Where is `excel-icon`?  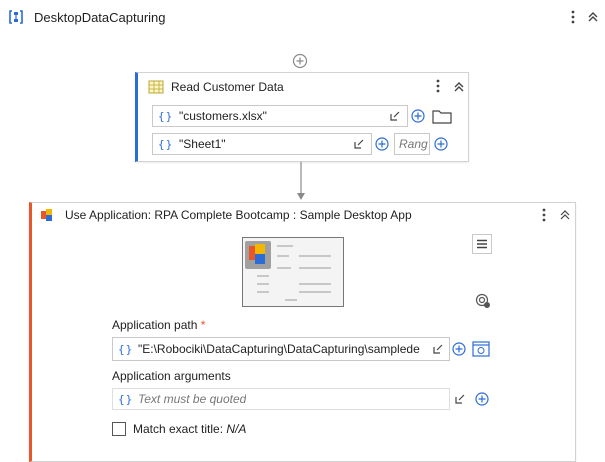 excel-icon is located at coordinates (156, 87).